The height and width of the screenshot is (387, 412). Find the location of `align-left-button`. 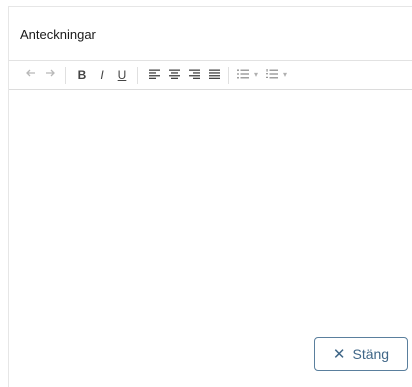

align-left-button is located at coordinates (154, 75).